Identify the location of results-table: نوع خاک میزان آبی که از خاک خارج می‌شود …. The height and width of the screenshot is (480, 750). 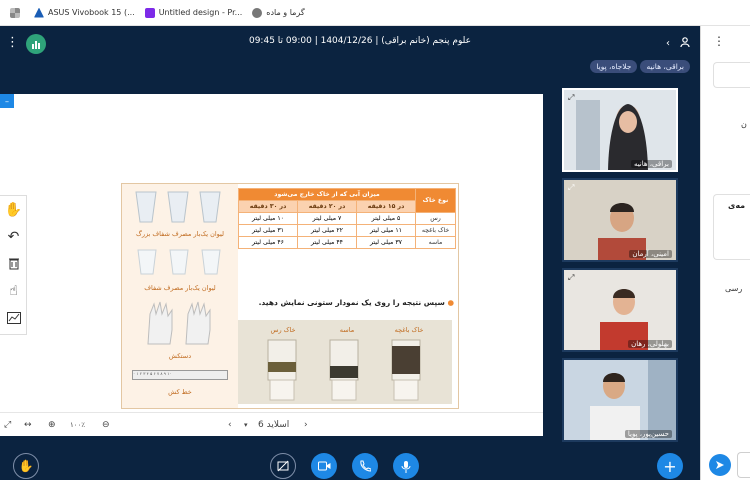
(347, 218).